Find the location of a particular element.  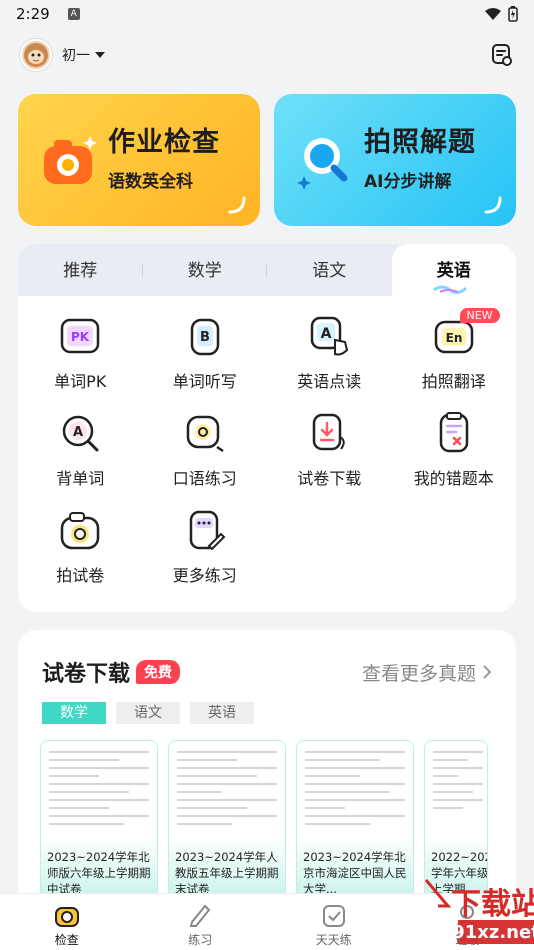

svg-text: PK is located at coordinates (80, 337).